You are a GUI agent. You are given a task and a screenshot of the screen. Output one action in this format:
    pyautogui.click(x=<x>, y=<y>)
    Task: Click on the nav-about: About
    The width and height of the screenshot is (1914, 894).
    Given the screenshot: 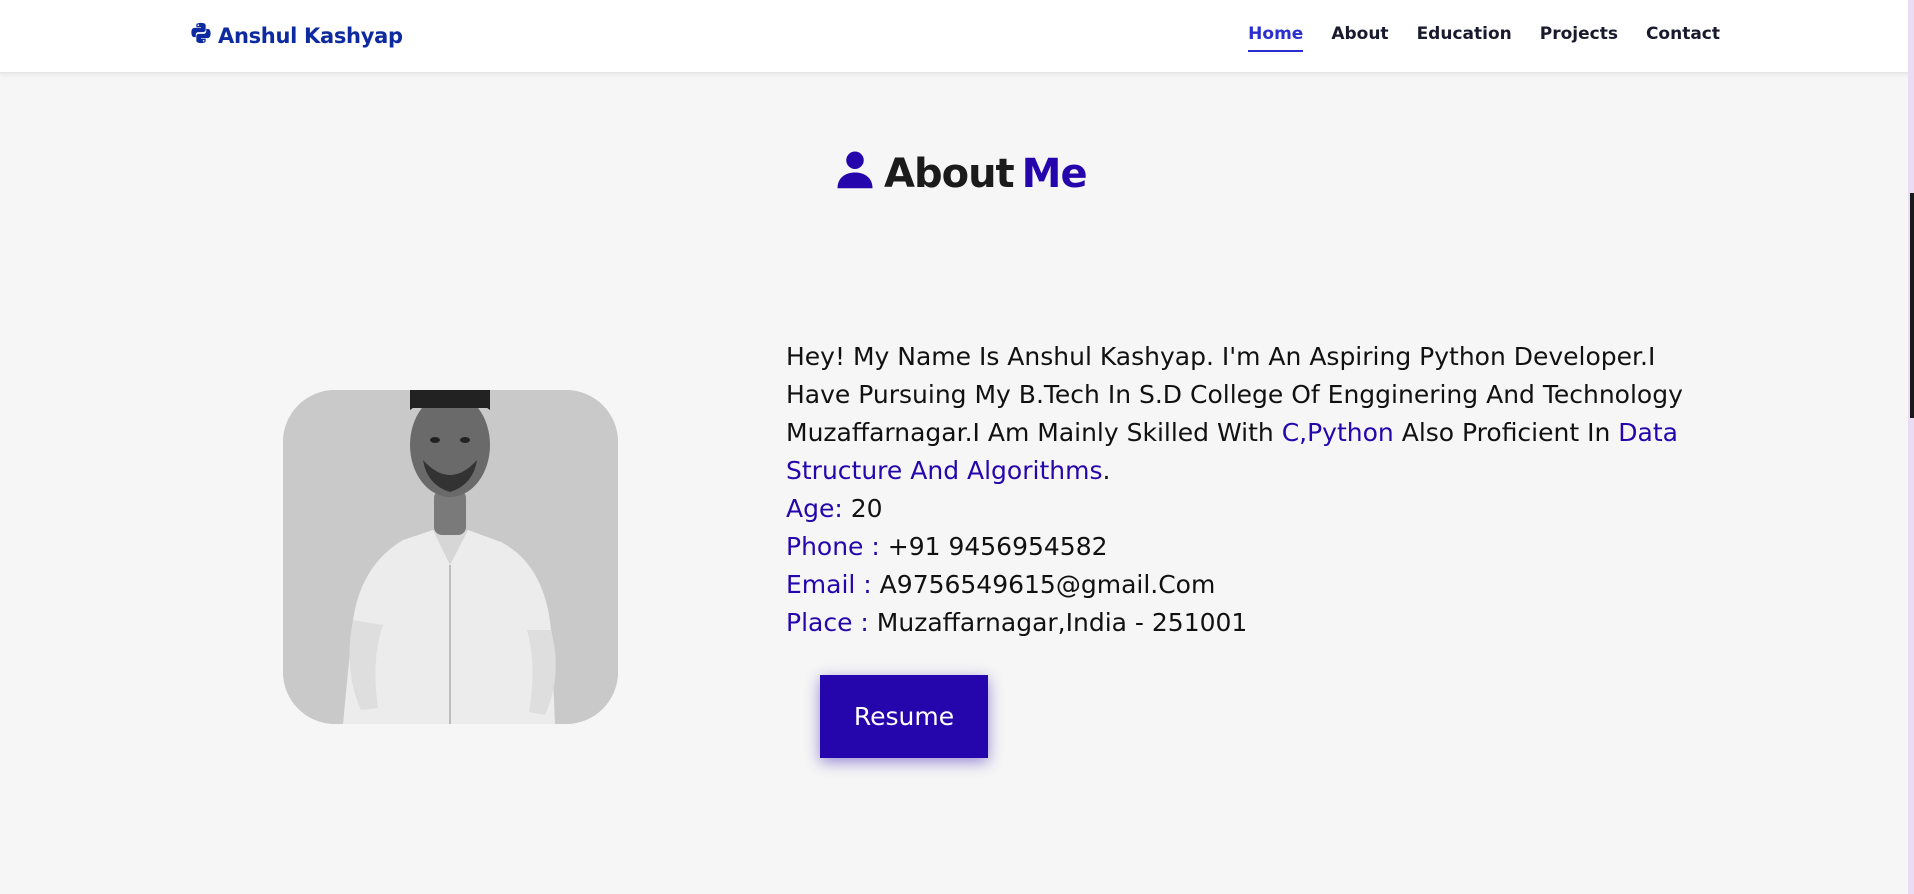 What is the action you would take?
    pyautogui.click(x=1359, y=38)
    